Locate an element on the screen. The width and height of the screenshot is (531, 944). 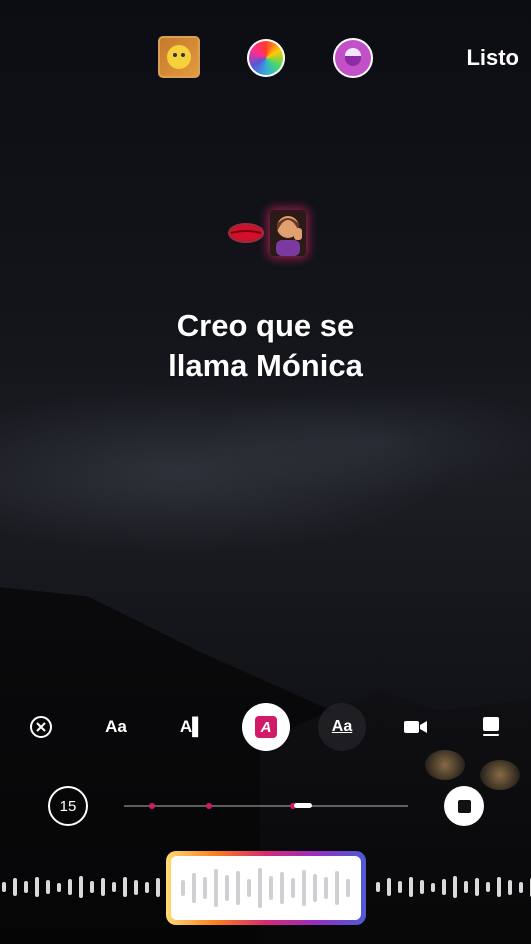
color-wheel-icon is located at coordinates (266, 58).